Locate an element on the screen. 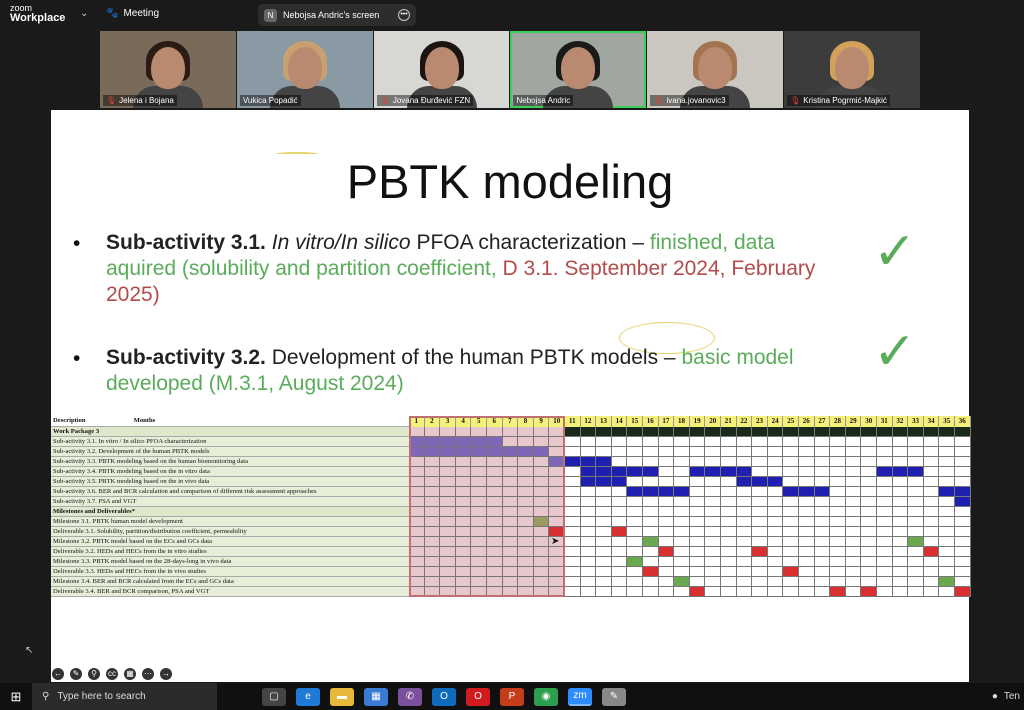 The height and width of the screenshot is (710, 1024). task-view-icon: ▢ is located at coordinates (274, 696).